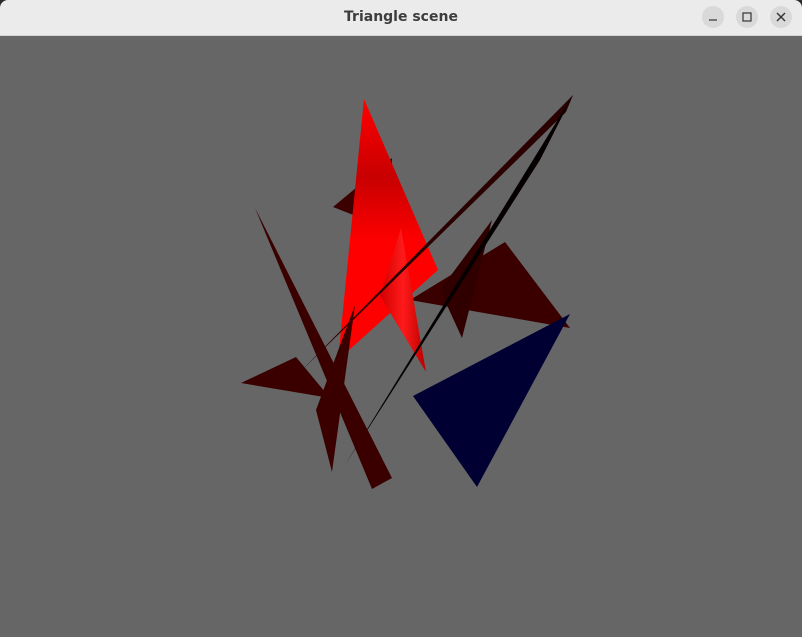 The width and height of the screenshot is (802, 637). I want to click on title-bar: Triangle scene, so click(401, 18).